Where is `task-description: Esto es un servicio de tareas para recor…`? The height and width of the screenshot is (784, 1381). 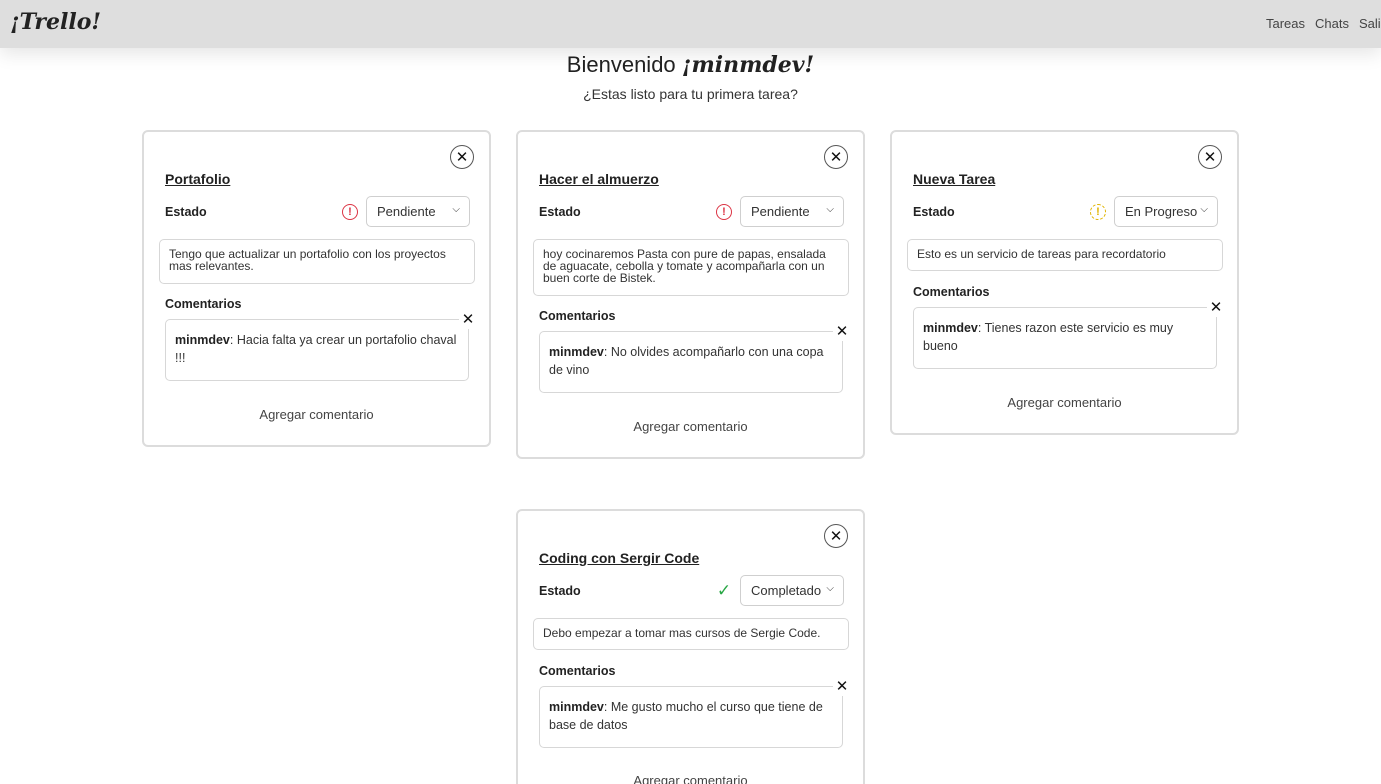
task-description: Esto es un servicio de tareas para recor… is located at coordinates (1065, 255).